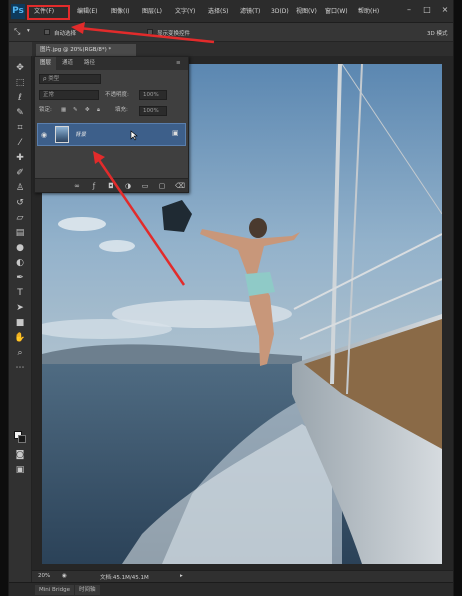  What do you see at coordinates (20, 233) in the screenshot?
I see `gradient-tool-icon: ▤` at bounding box center [20, 233].